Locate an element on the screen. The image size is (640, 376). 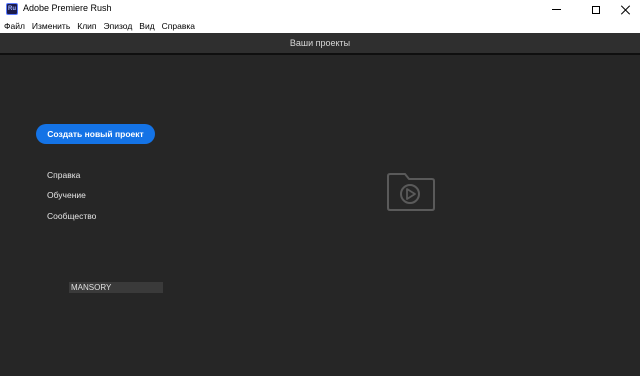
close-button is located at coordinates (622, 9).